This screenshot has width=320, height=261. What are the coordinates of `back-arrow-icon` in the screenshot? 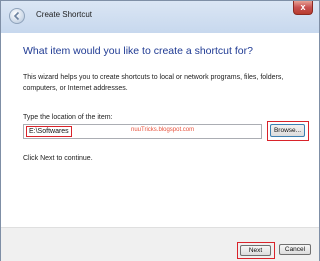 It's located at (16, 16).